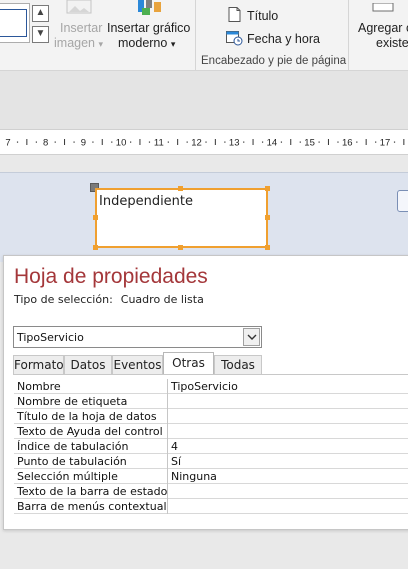  I want to click on controls-gallery, so click(15, 23).